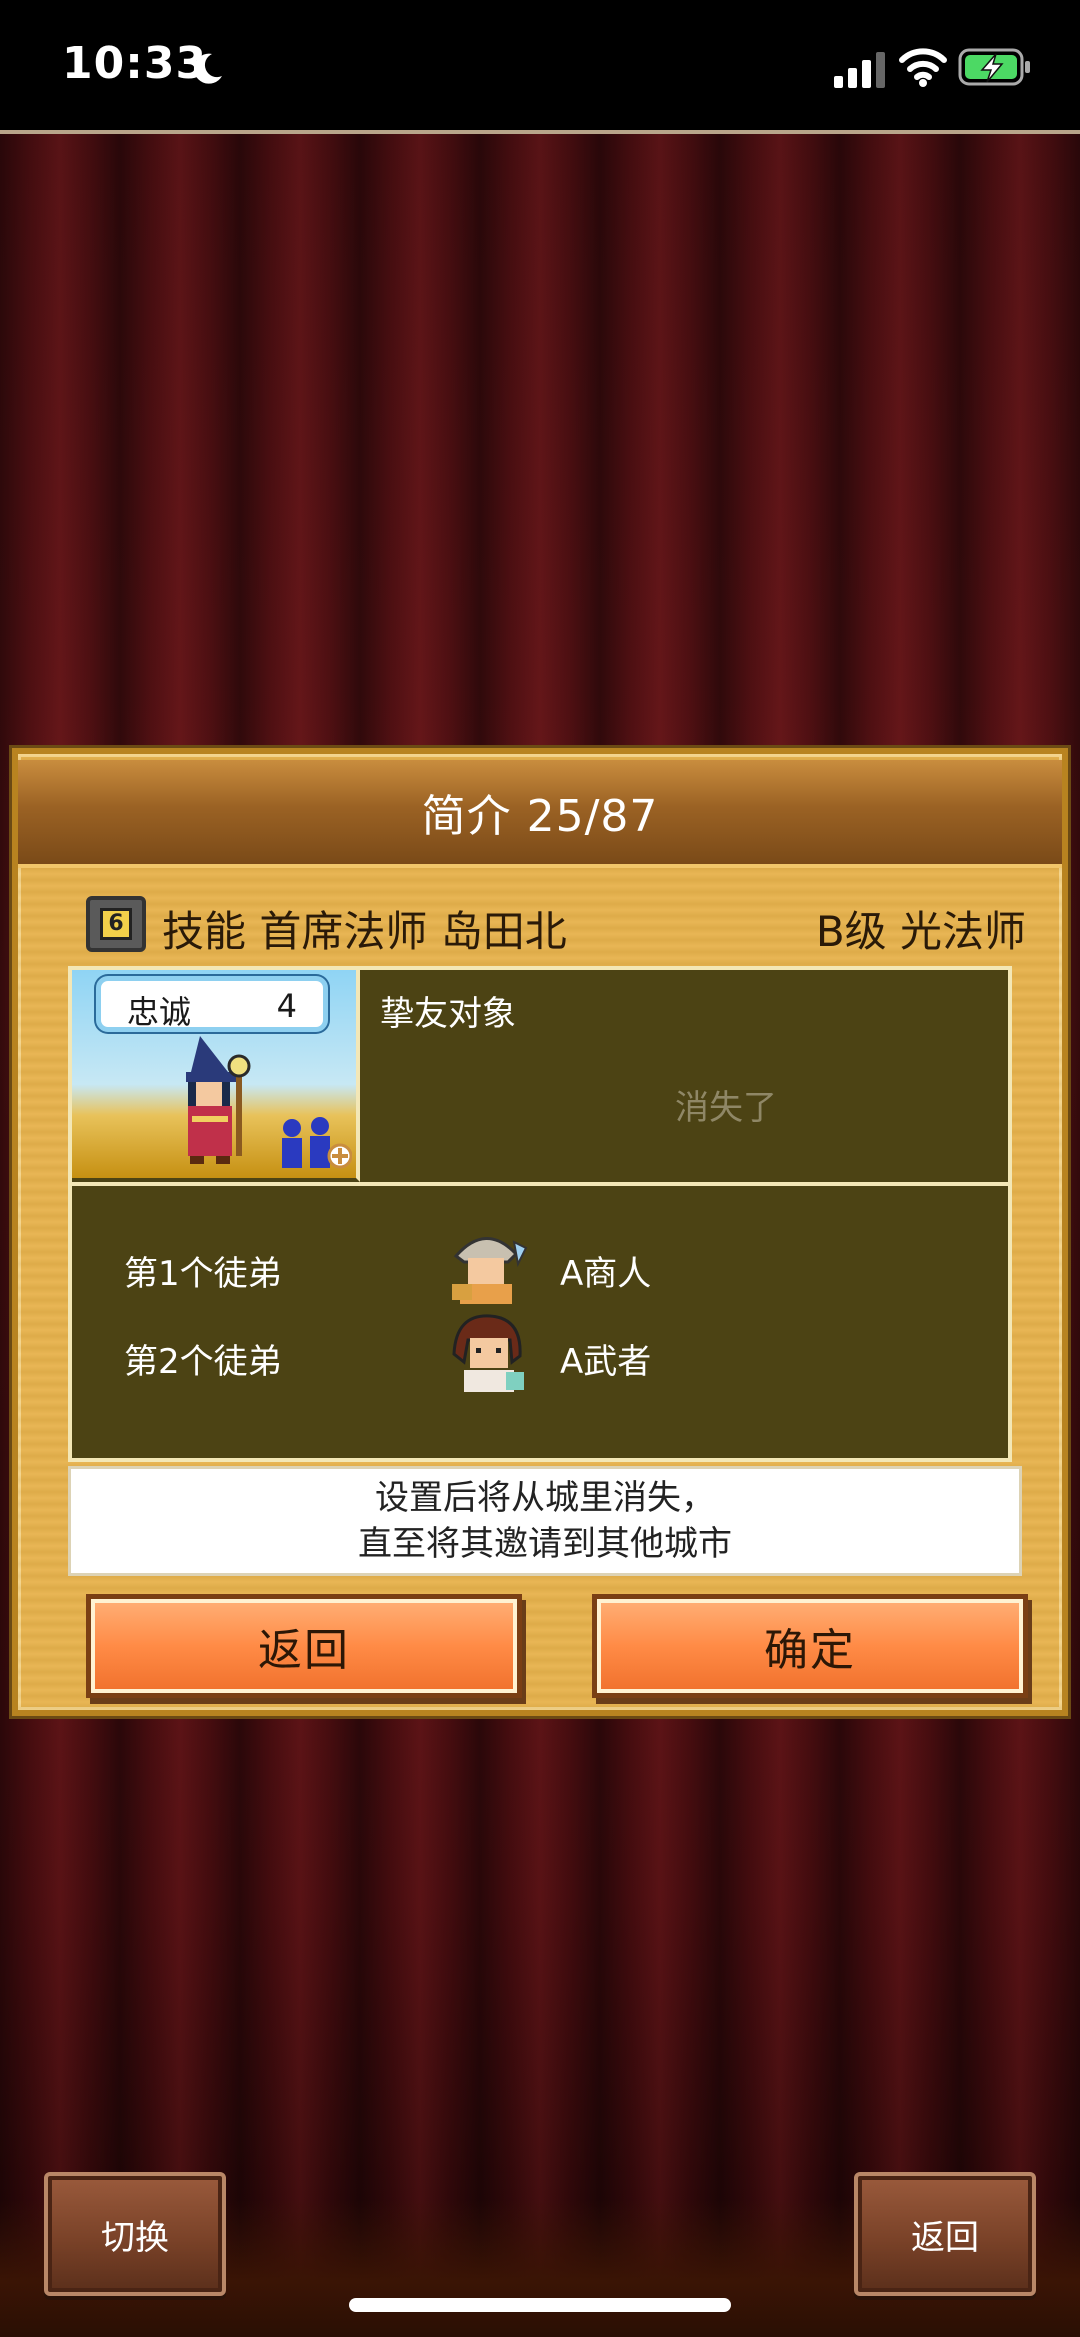 This screenshot has width=1080, height=2337. Describe the element at coordinates (810, 1646) in the screenshot. I see `confirm-button: 确定` at that location.